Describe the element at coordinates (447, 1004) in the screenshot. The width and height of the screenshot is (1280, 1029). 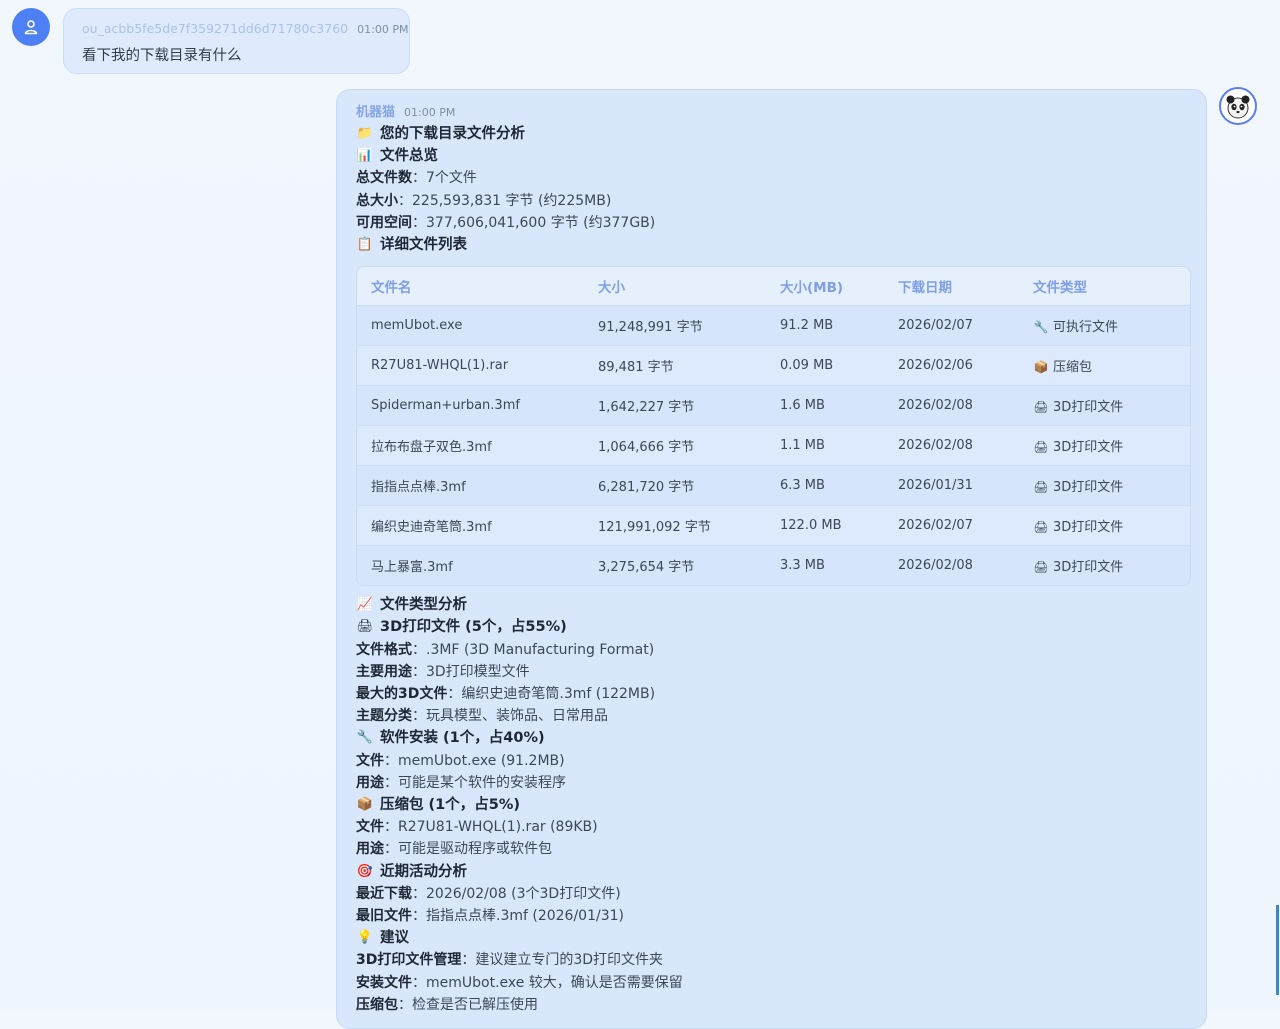
I see `advice-detail: 压缩包：检查是否已解压使用` at that location.